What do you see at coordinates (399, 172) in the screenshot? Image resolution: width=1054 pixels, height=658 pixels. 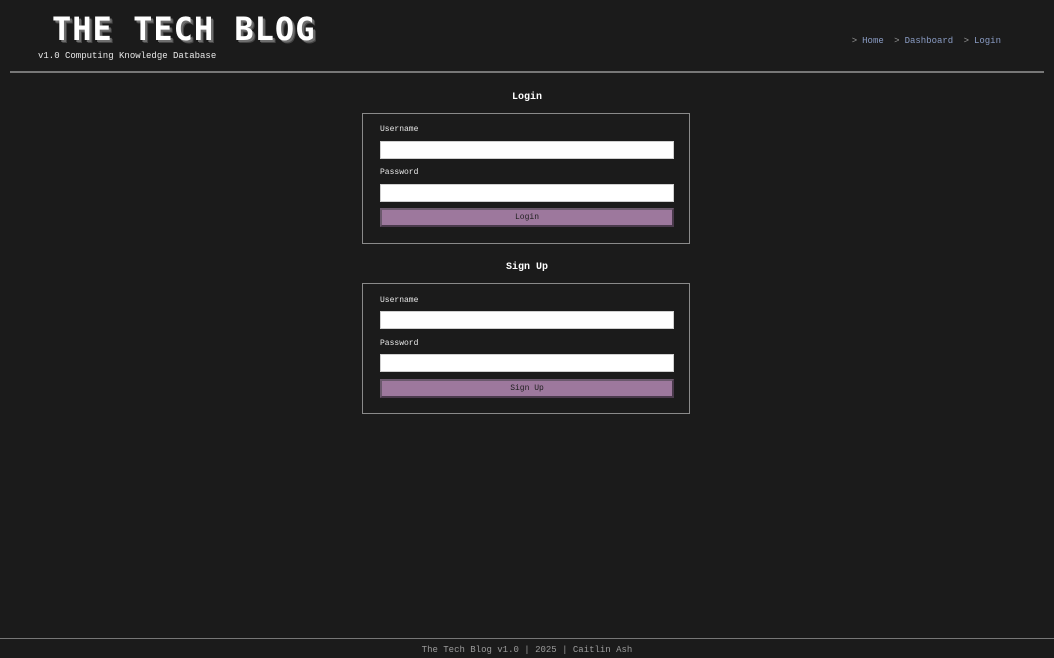 I see `login-password-label: Password` at bounding box center [399, 172].